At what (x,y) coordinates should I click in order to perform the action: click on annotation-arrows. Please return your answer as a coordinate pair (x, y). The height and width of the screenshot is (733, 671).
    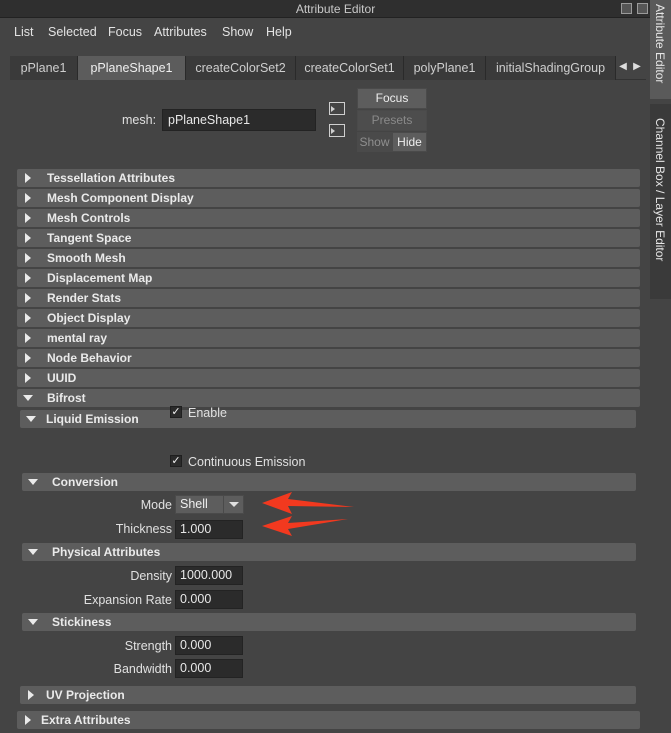
    Looking at the image, I should click on (308, 514).